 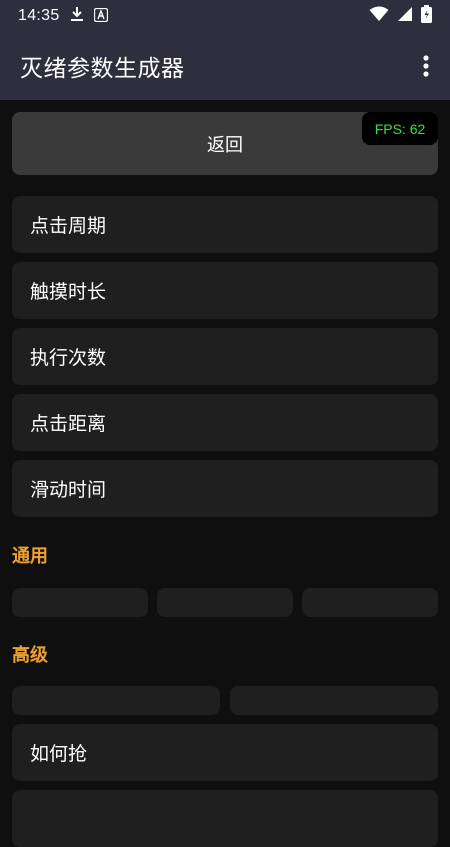 What do you see at coordinates (225, 422) in the screenshot?
I see `menu-item-click-distance: 点击距离` at bounding box center [225, 422].